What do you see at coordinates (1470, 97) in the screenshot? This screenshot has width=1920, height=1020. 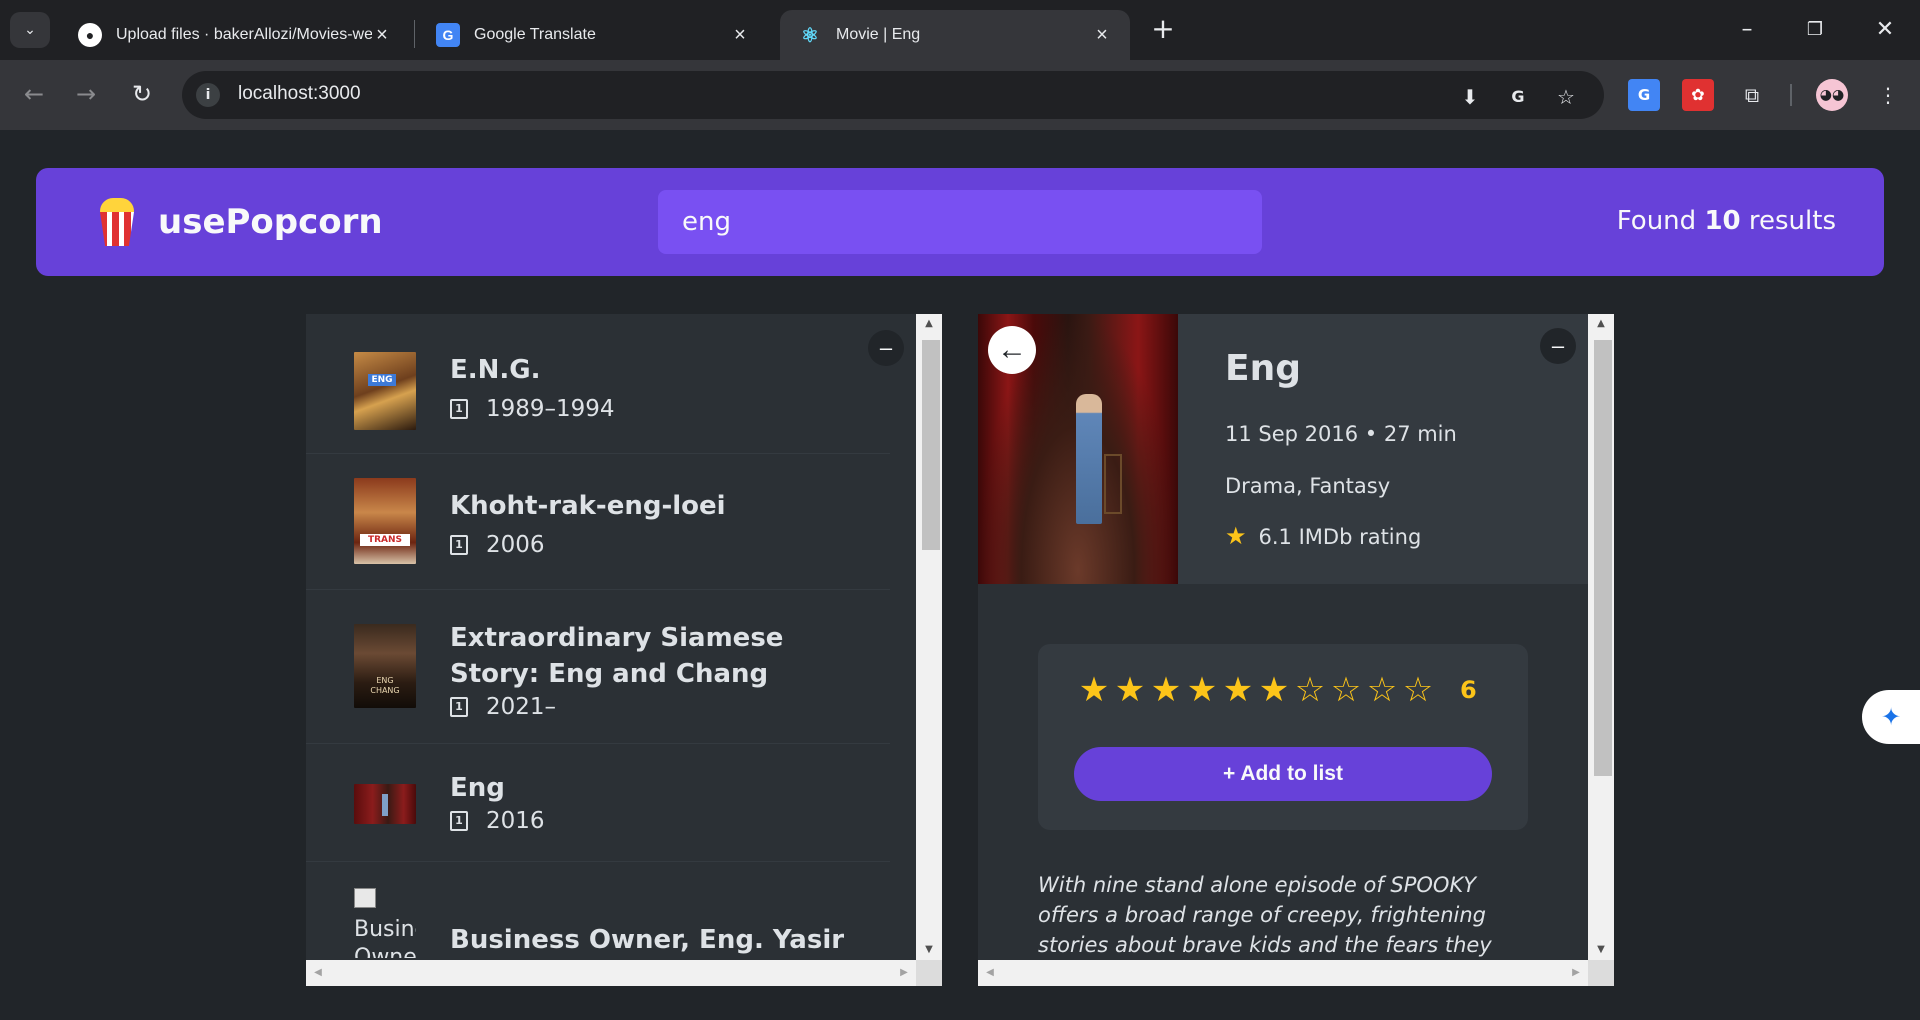 I see `install-app-icon: ⬇` at bounding box center [1470, 97].